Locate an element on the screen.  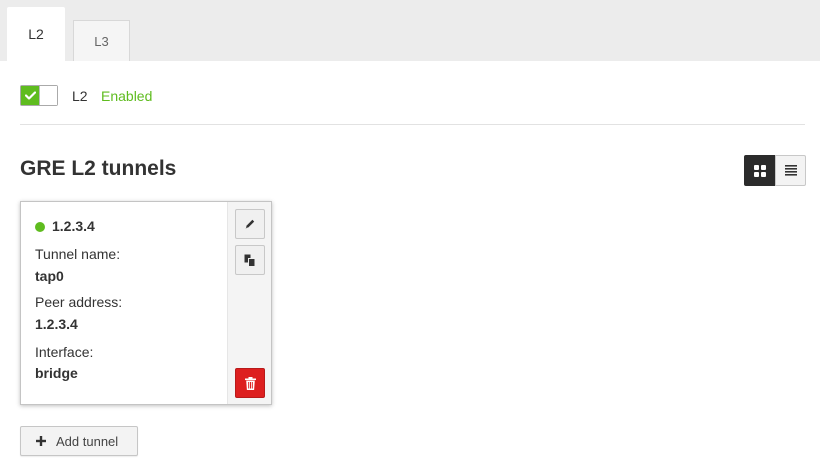
service-name-label: L2 is located at coordinates (80, 96).